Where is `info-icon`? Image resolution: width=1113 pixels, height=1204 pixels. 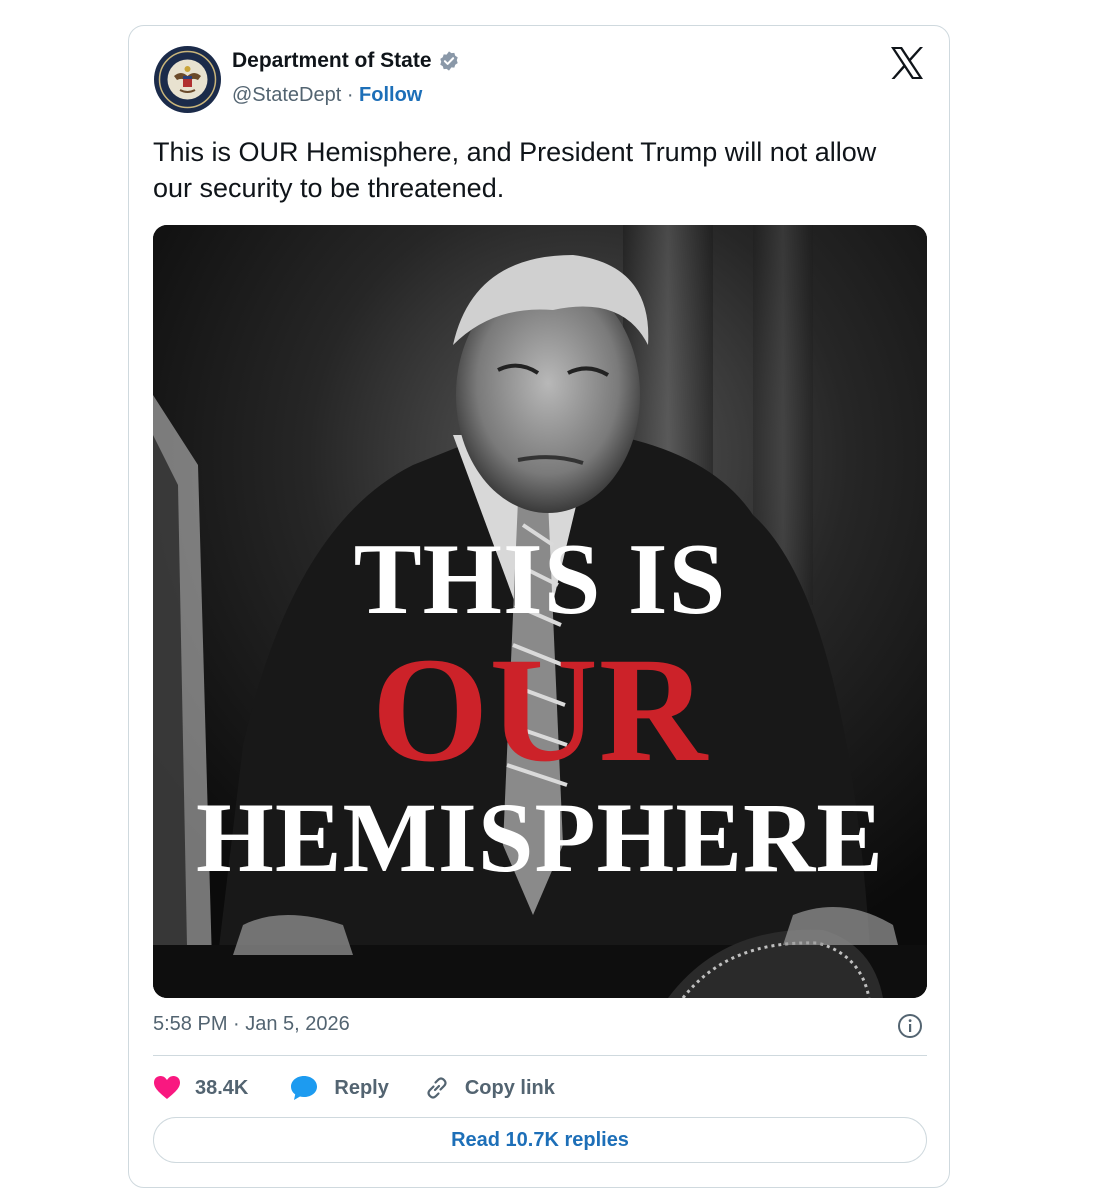
info-icon is located at coordinates (910, 1026).